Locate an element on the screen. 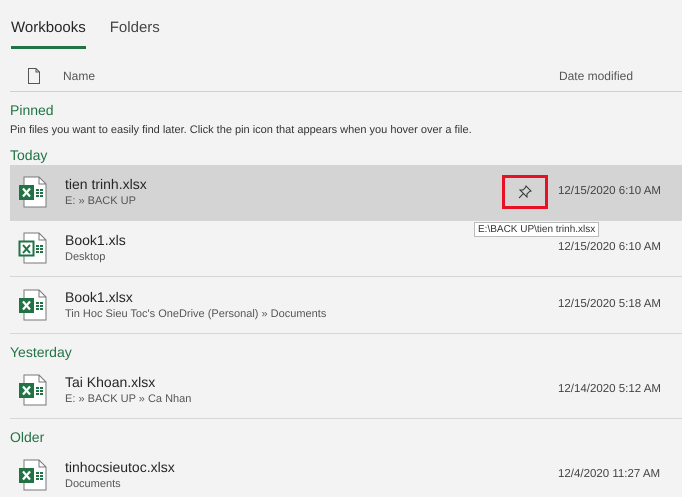  hint-text: Pin files you want to easily find later. Click the pin icon that appears when you hover over a file. is located at coordinates (241, 129).